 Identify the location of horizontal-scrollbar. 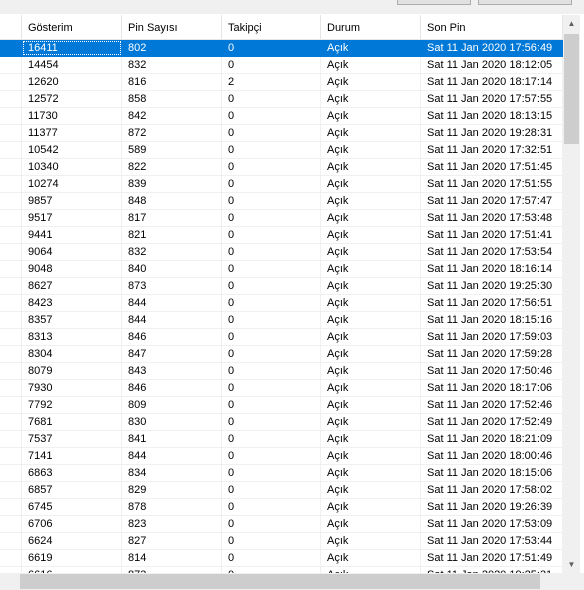
(281, 581).